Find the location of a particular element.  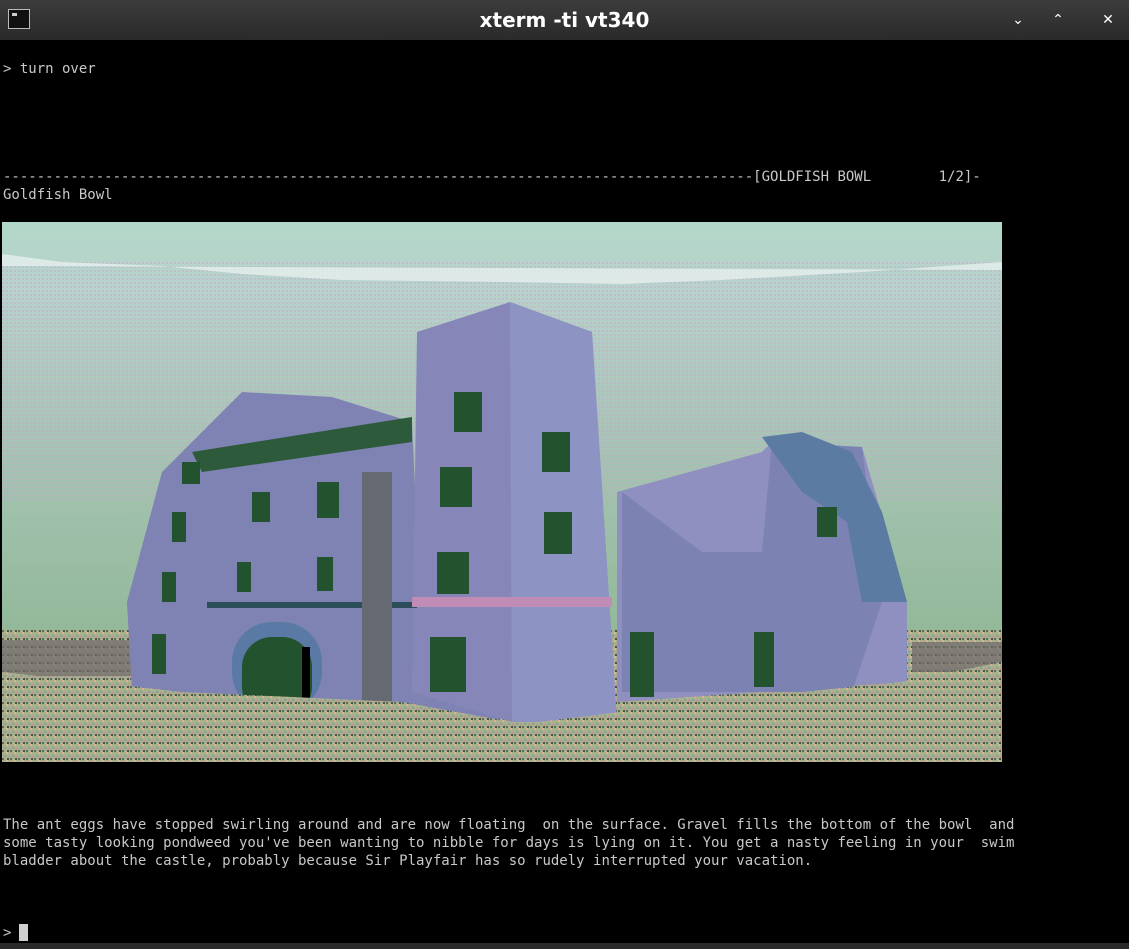

minimize-button: ⌄ is located at coordinates (1018, 20).